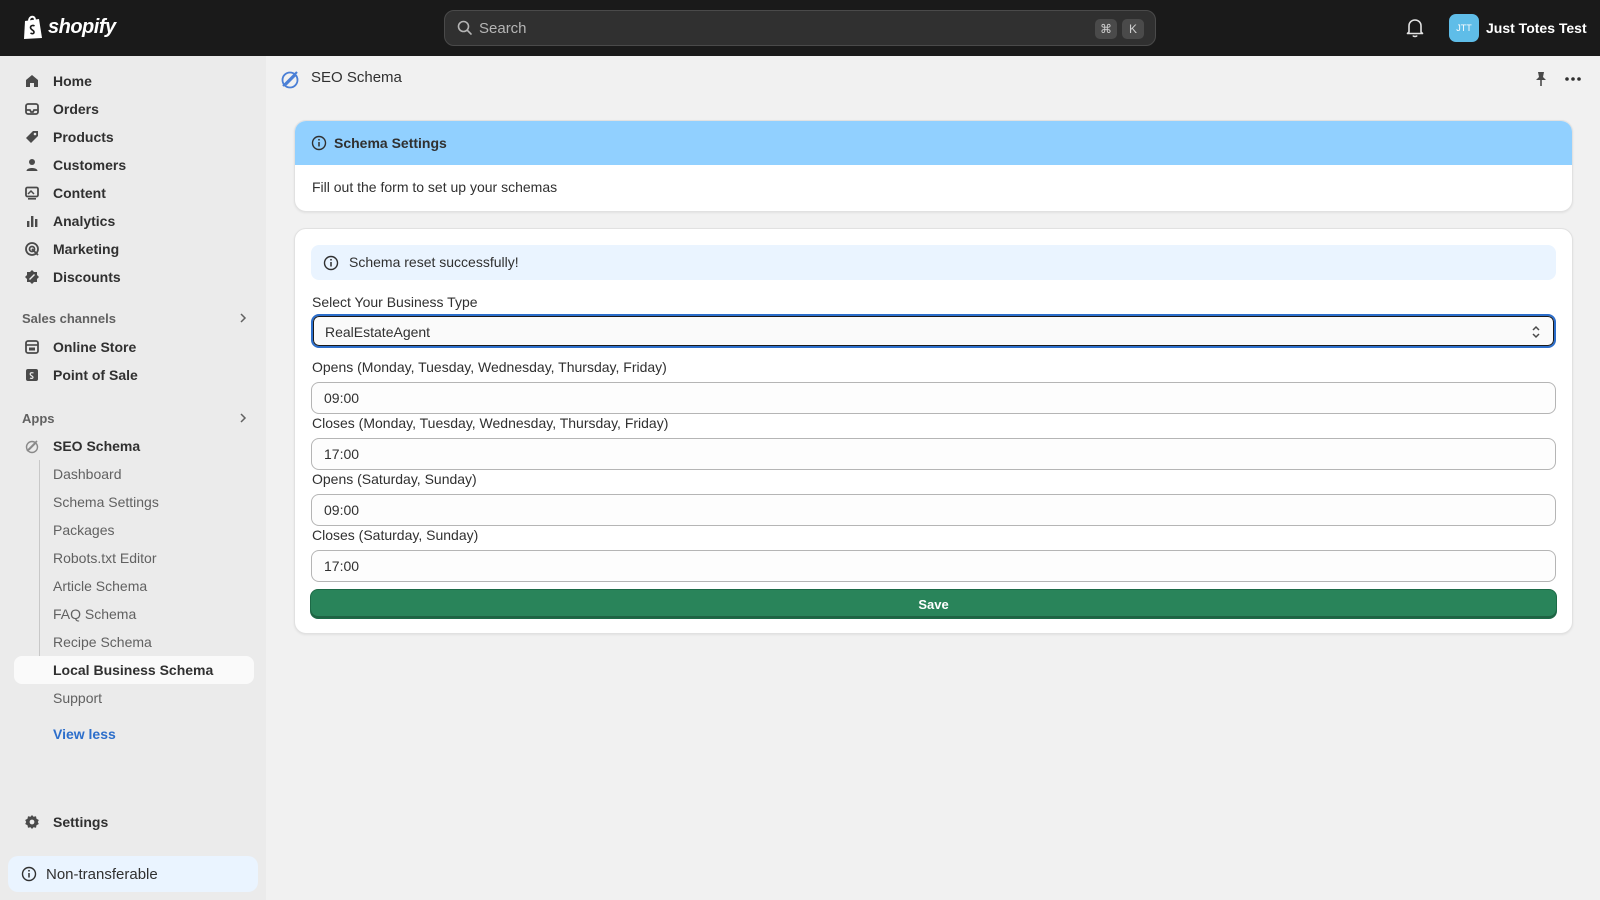 Image resolution: width=1600 pixels, height=900 pixels. I want to click on sidebar-item-label: Online Store, so click(95, 347).